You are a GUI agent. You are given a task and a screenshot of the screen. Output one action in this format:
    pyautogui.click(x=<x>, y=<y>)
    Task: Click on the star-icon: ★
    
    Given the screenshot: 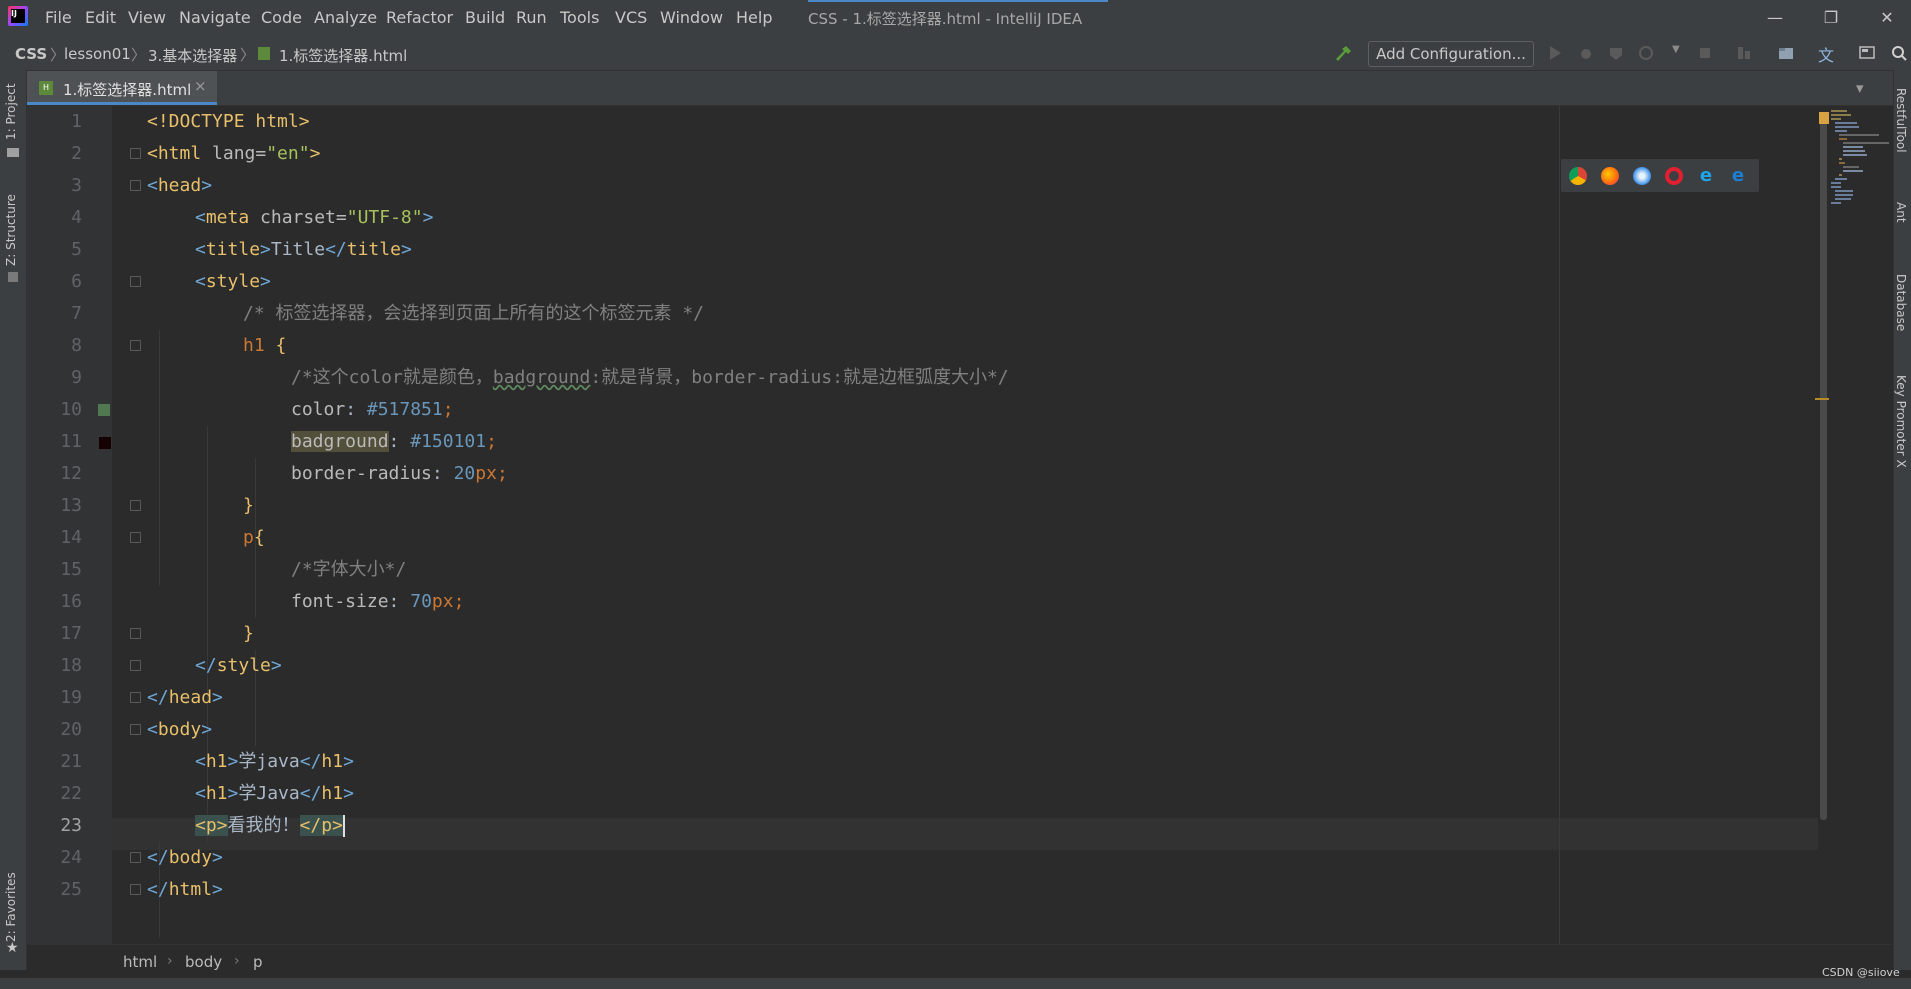 What is the action you would take?
    pyautogui.click(x=12, y=948)
    